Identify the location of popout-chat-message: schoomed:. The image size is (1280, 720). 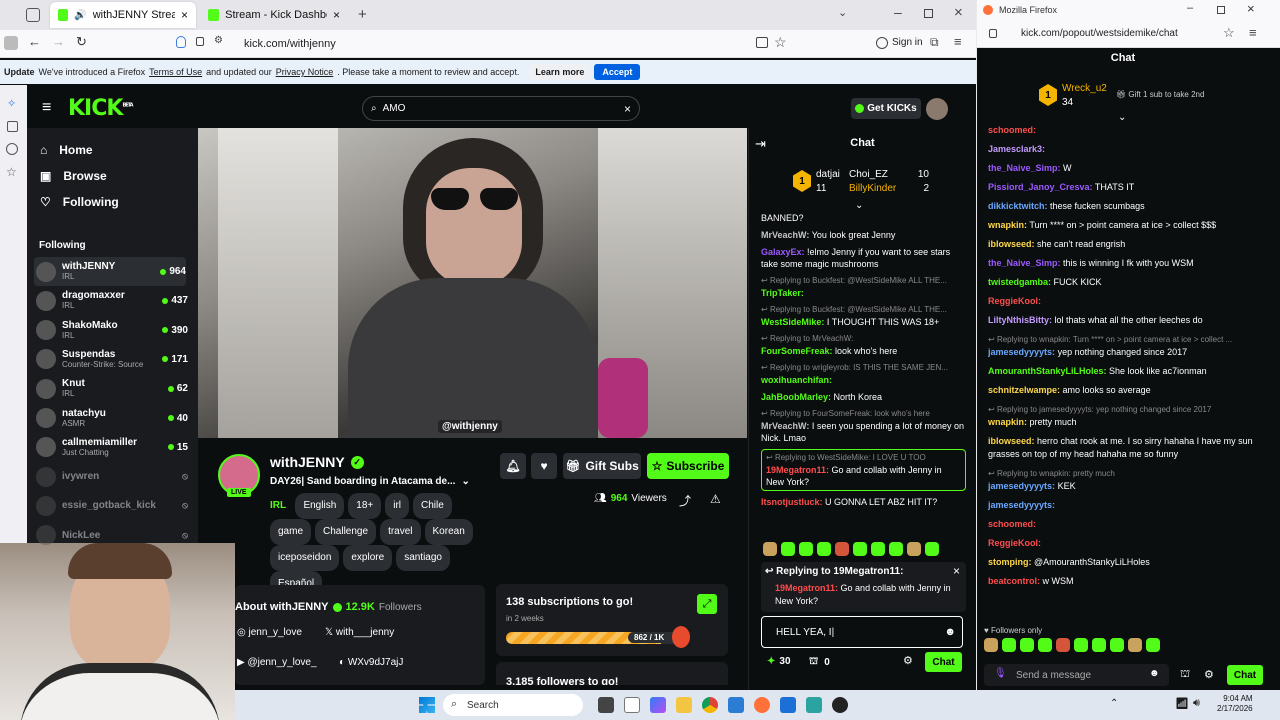
(1129, 524).